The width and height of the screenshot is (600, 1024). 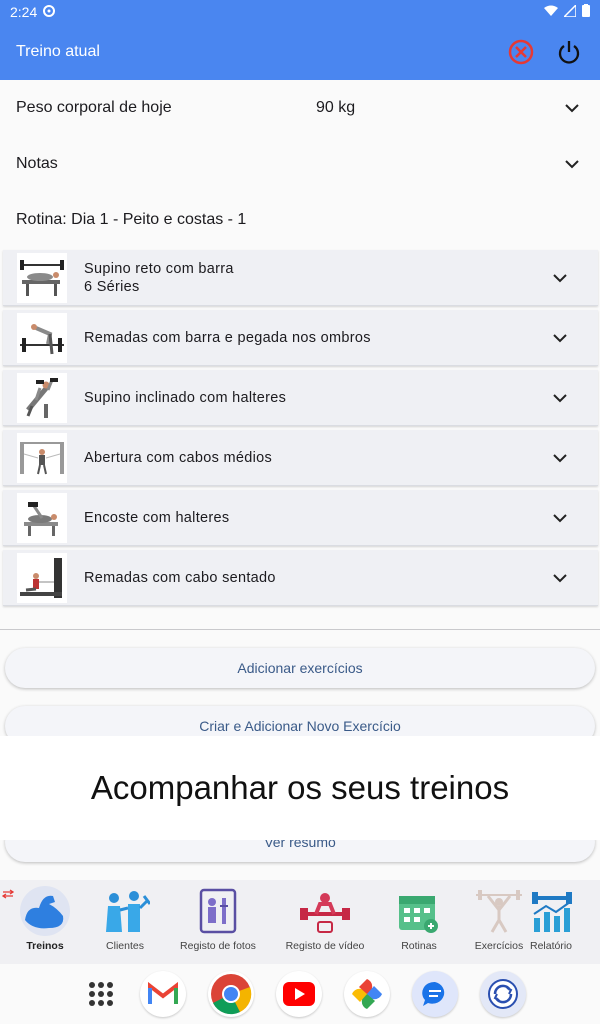 I want to click on exercise-figure-icon, so click(x=499, y=911).